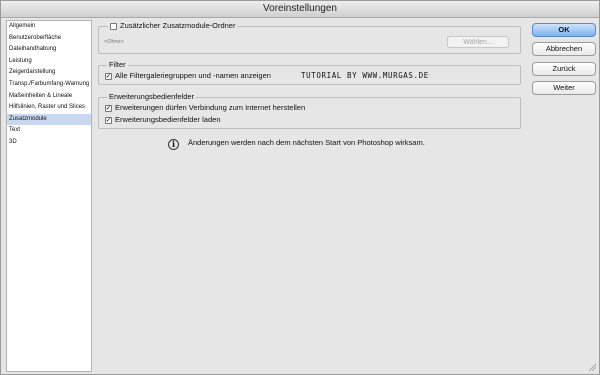 This screenshot has width=600, height=375. Describe the element at coordinates (564, 49) in the screenshot. I see `cancel-button: Abbrechen` at that location.